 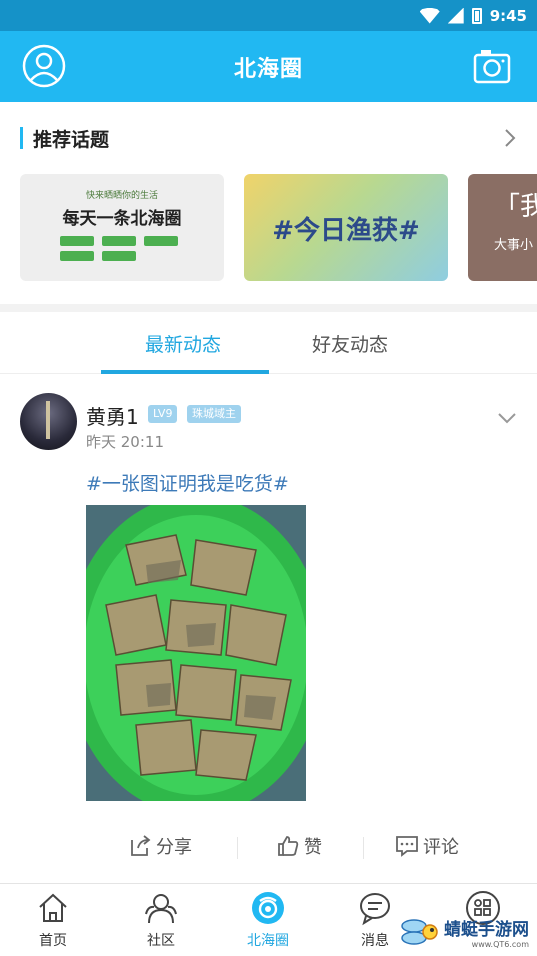 I want to click on chevron-right-icon, so click(x=510, y=138).